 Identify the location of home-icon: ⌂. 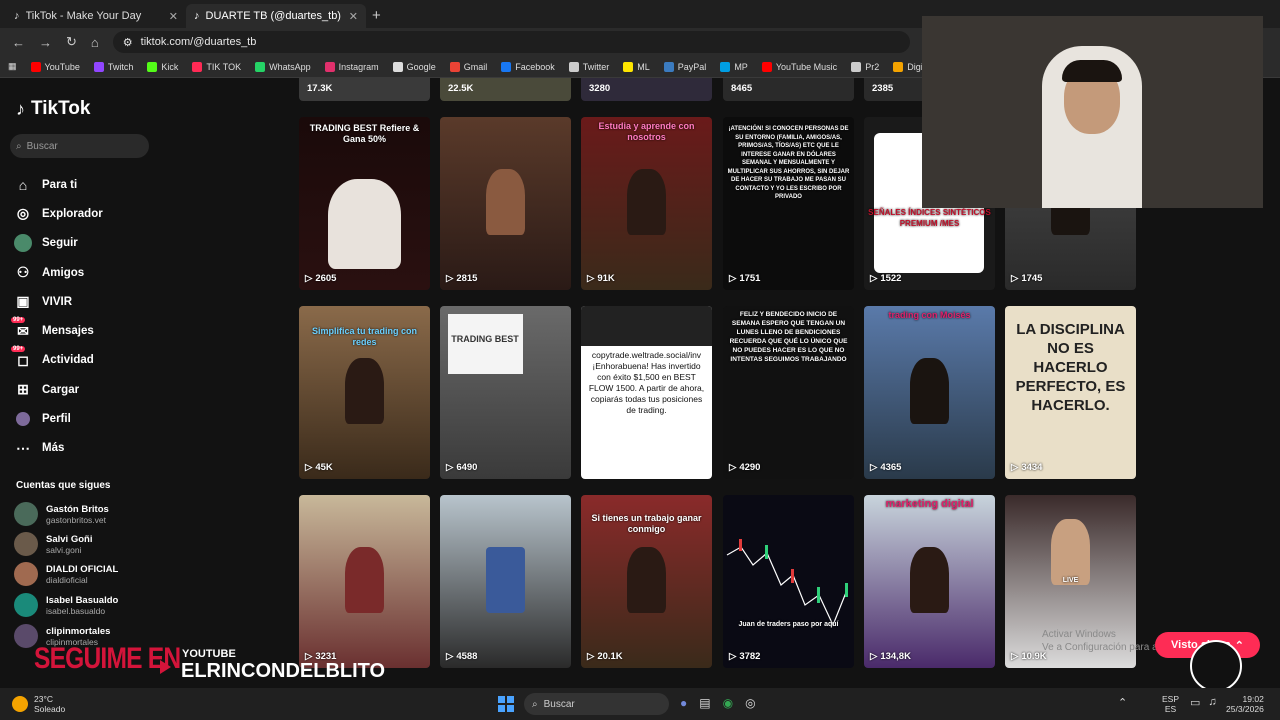
(95, 42).